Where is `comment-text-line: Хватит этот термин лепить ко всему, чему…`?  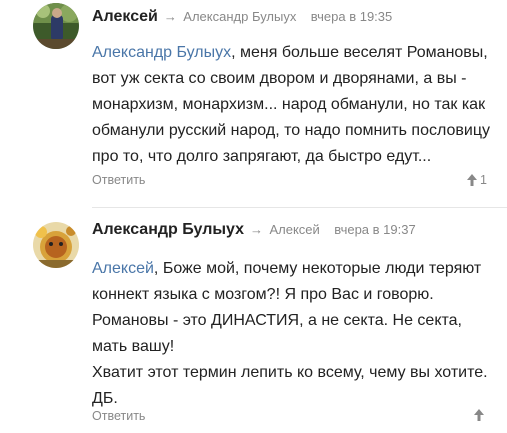 comment-text-line: Хватит этот термин лепить ко всему, чему… is located at coordinates (290, 372).